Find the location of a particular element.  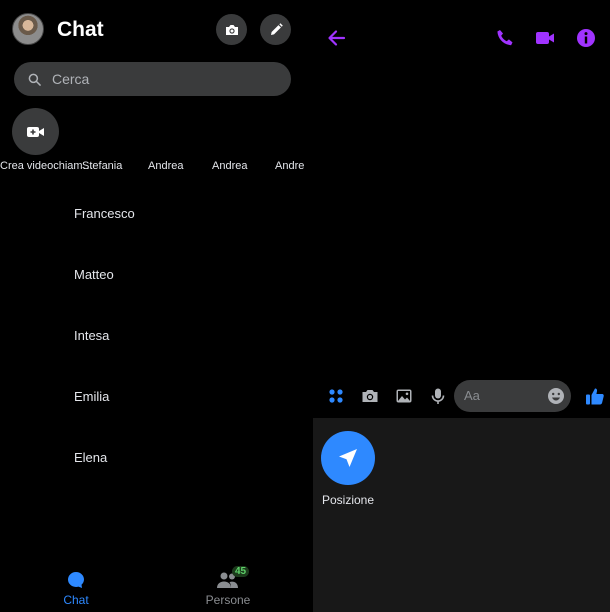

chat-bubble-icon is located at coordinates (76, 580).